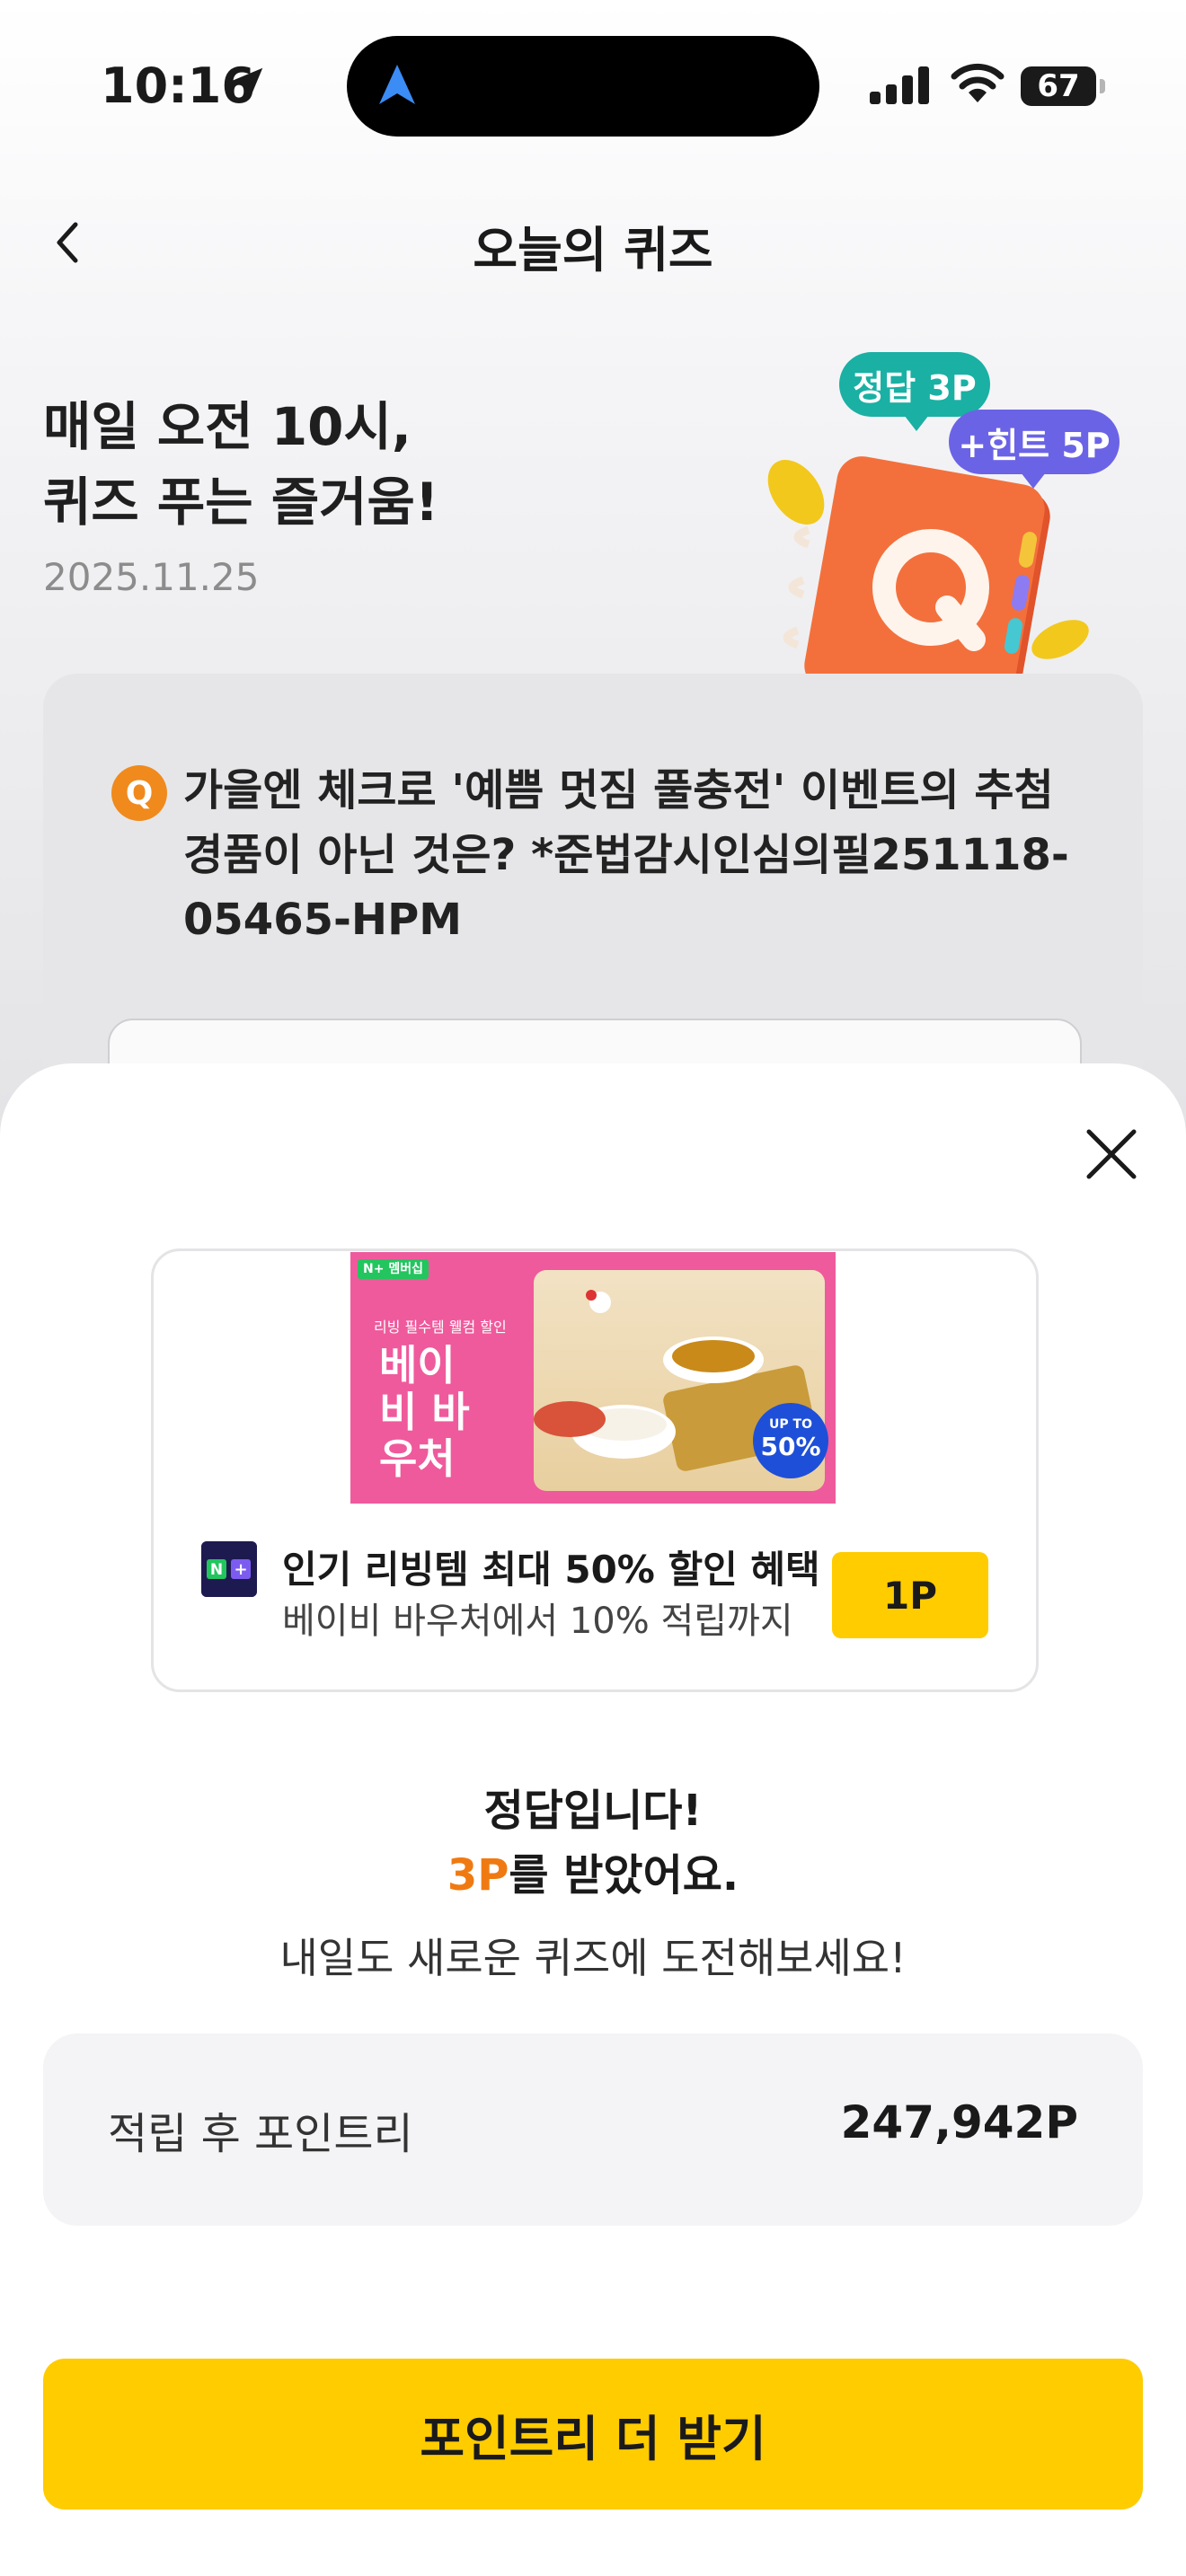  Describe the element at coordinates (593, 1378) in the screenshot. I see `ad-banner: N+ 멤버십 리빙 필수템 웰컴 할인 베이비 바우처 UP TO 50%` at that location.